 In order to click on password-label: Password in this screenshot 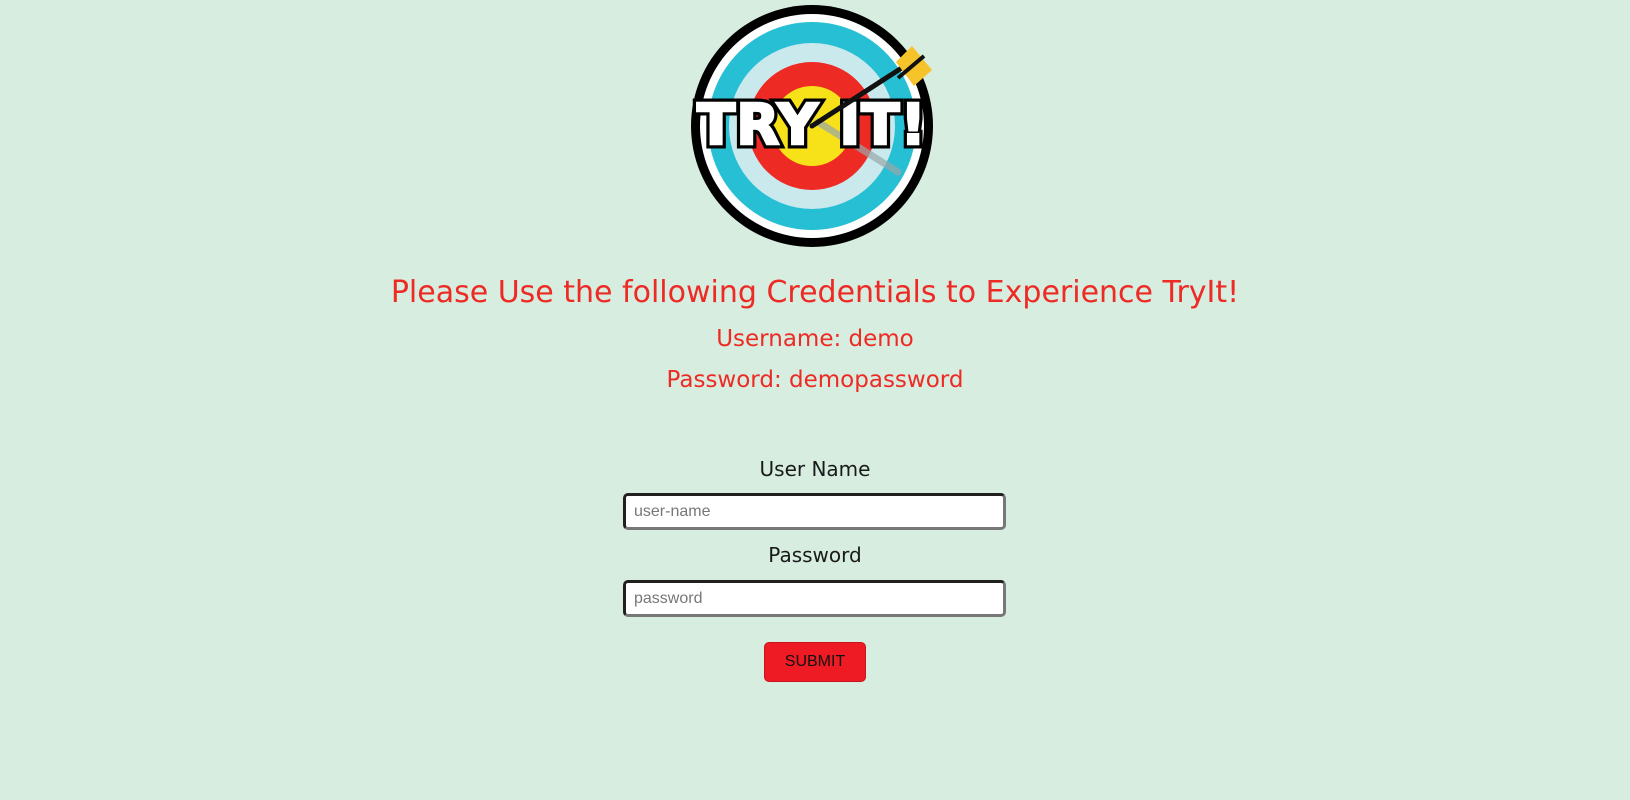, I will do `click(815, 555)`.